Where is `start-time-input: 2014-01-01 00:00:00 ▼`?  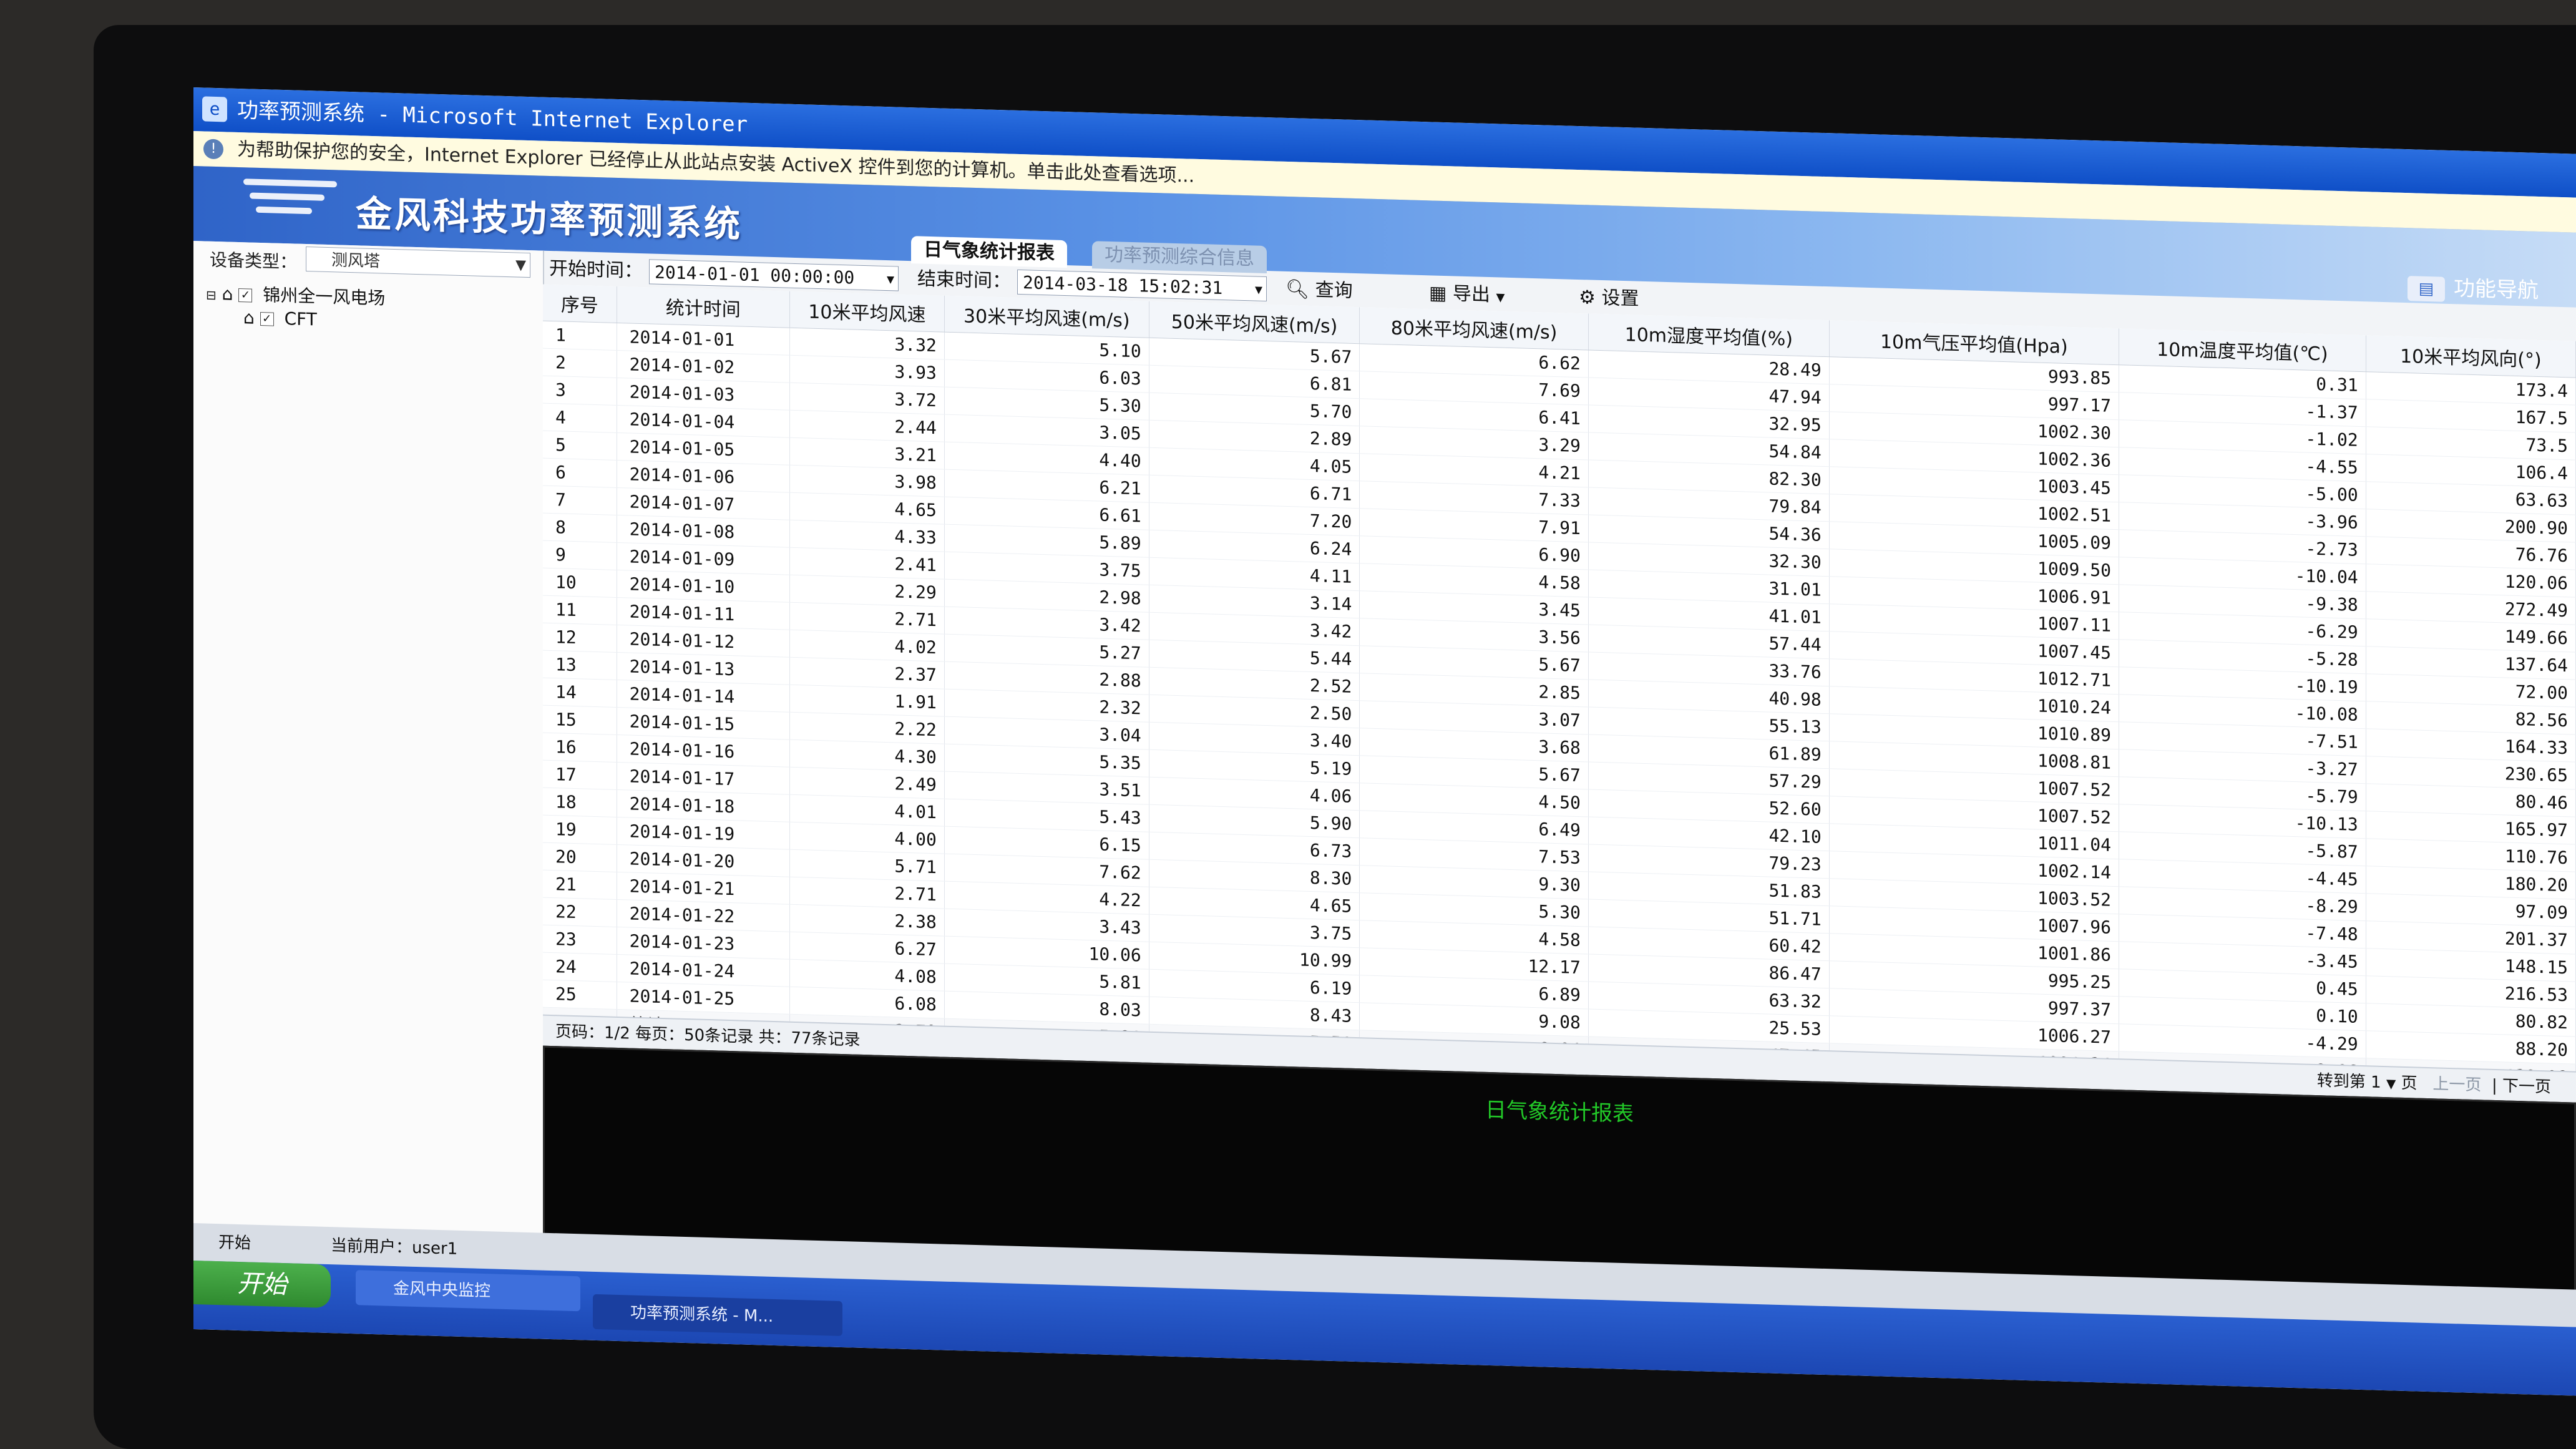
start-time-input: 2014-01-01 00:00:00 ▼ is located at coordinates (774, 275).